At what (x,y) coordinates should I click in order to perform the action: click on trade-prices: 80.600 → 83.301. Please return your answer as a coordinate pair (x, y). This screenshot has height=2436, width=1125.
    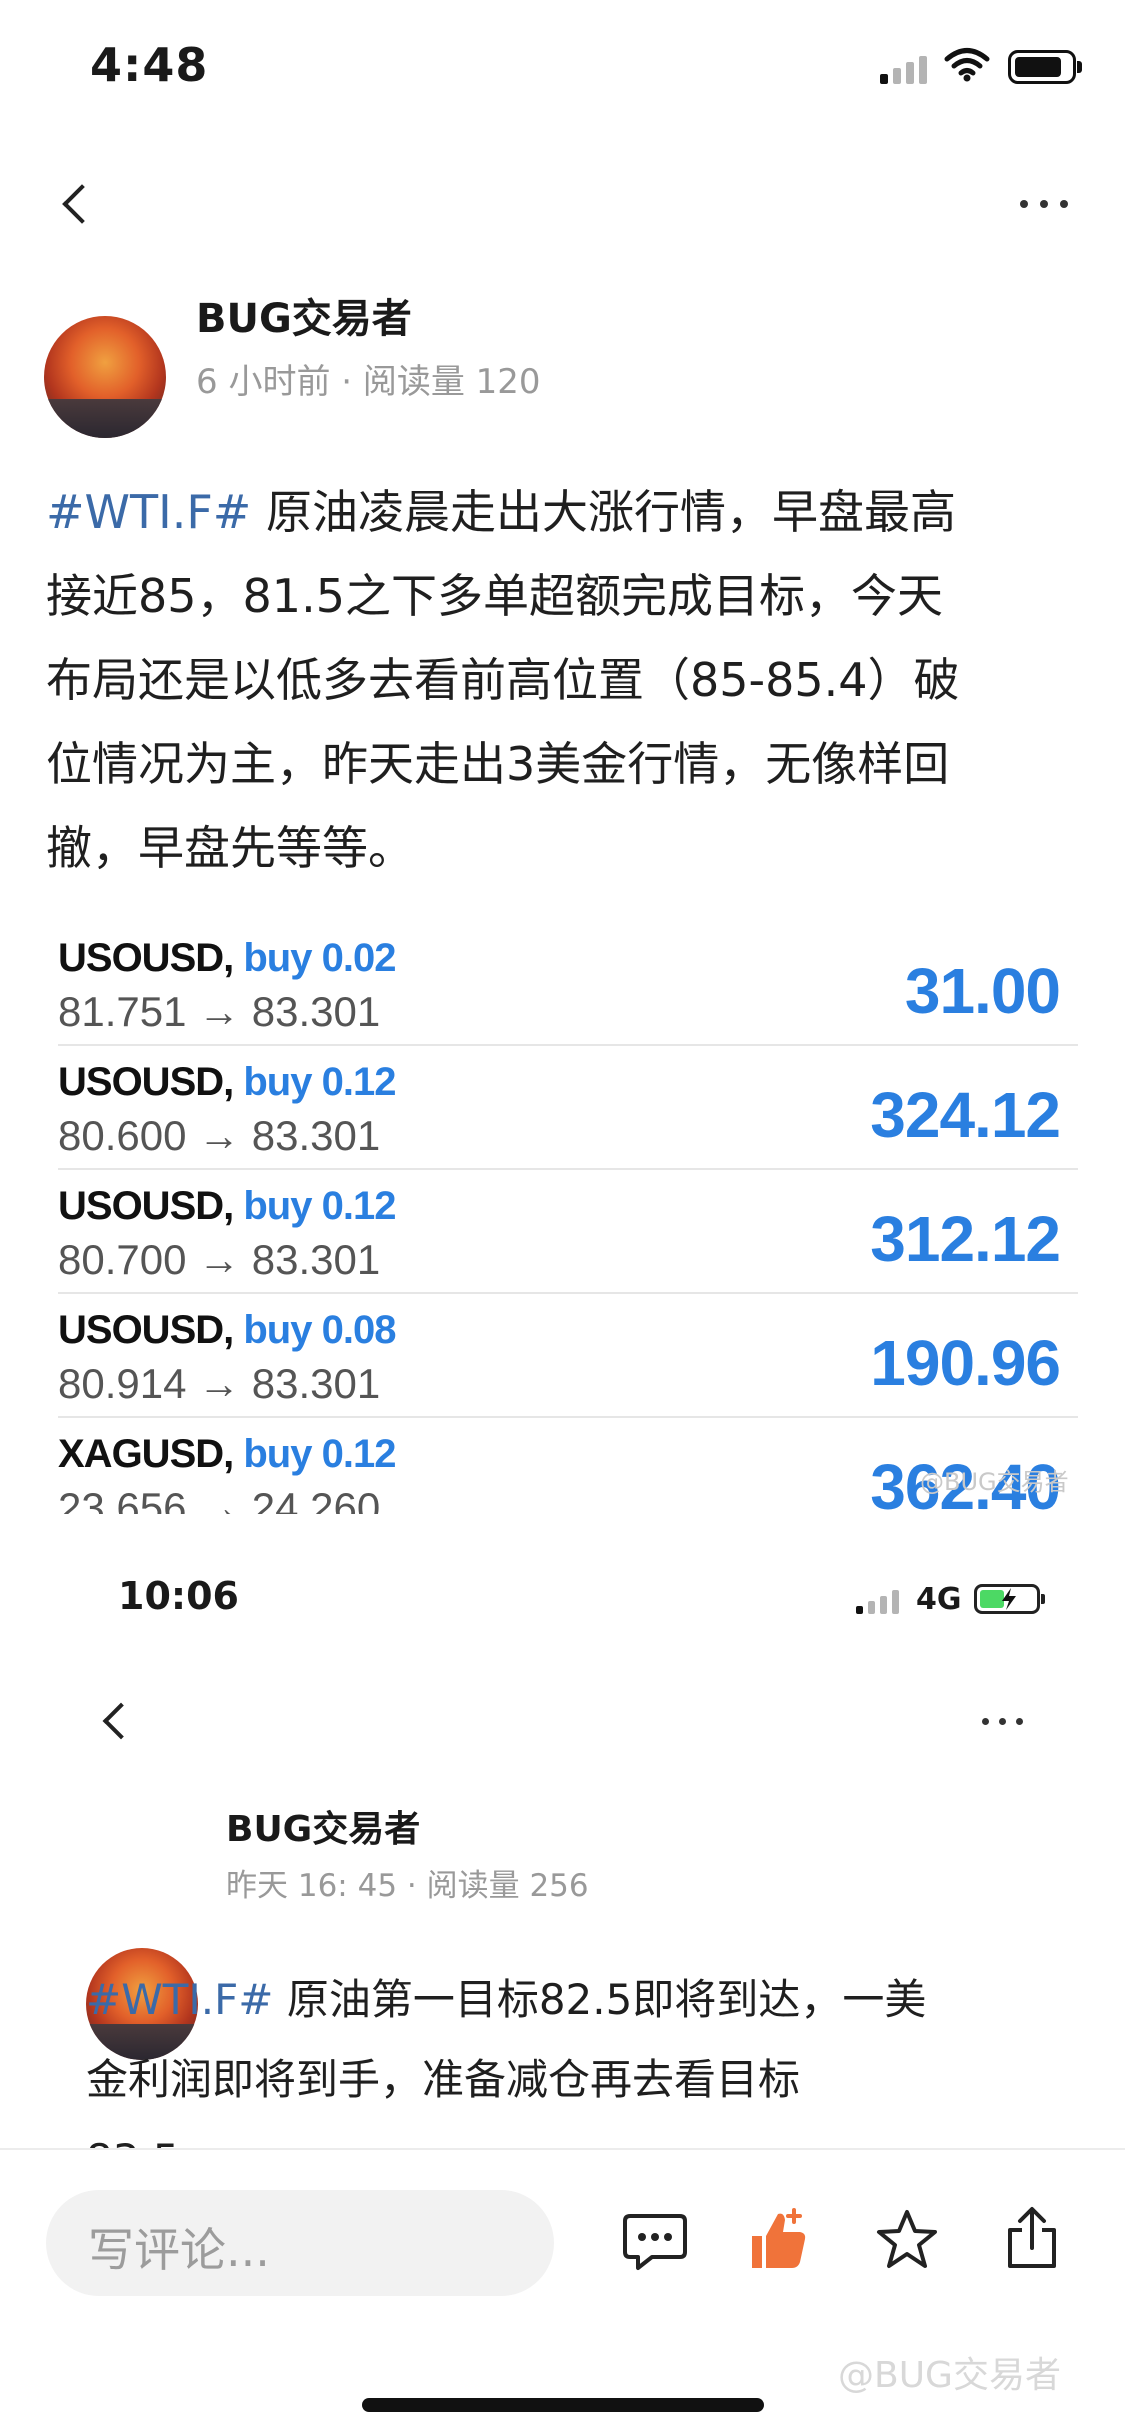
    Looking at the image, I should click on (219, 1135).